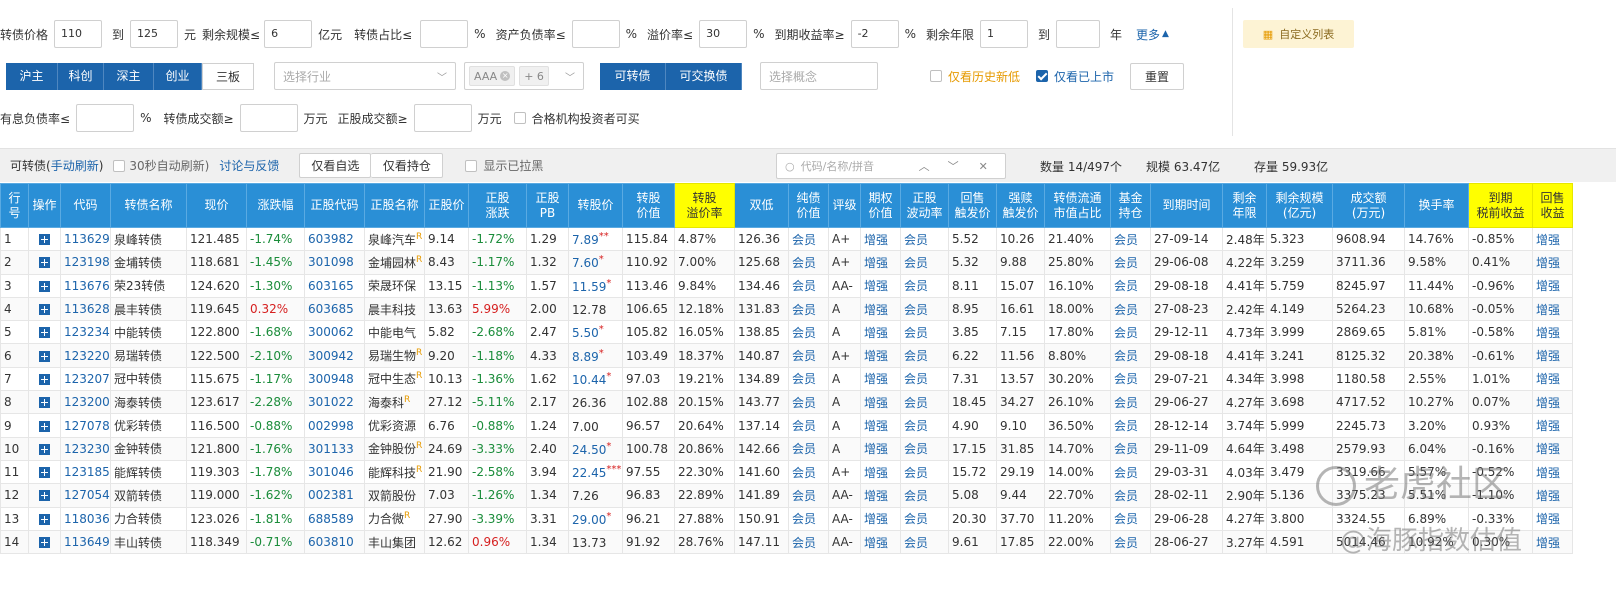 This screenshot has width=1616, height=589. What do you see at coordinates (85, 542) in the screenshot?
I see `bond-code: 113649` at bounding box center [85, 542].